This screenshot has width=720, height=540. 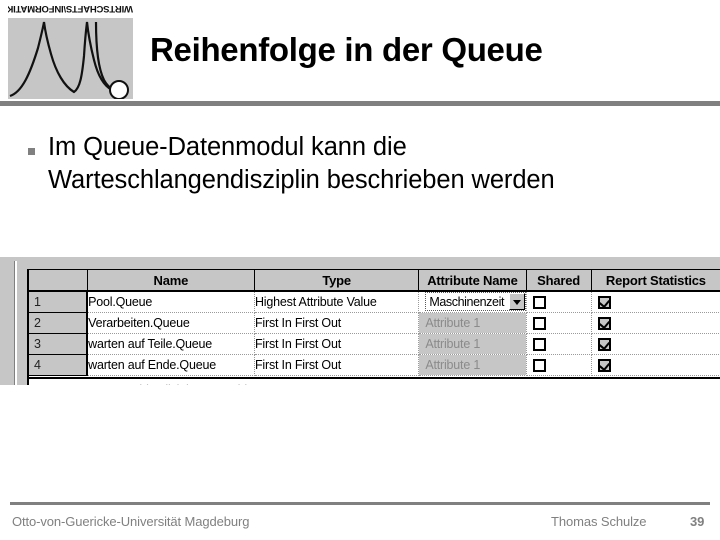 I want to click on row-number: 4, so click(x=59, y=365).